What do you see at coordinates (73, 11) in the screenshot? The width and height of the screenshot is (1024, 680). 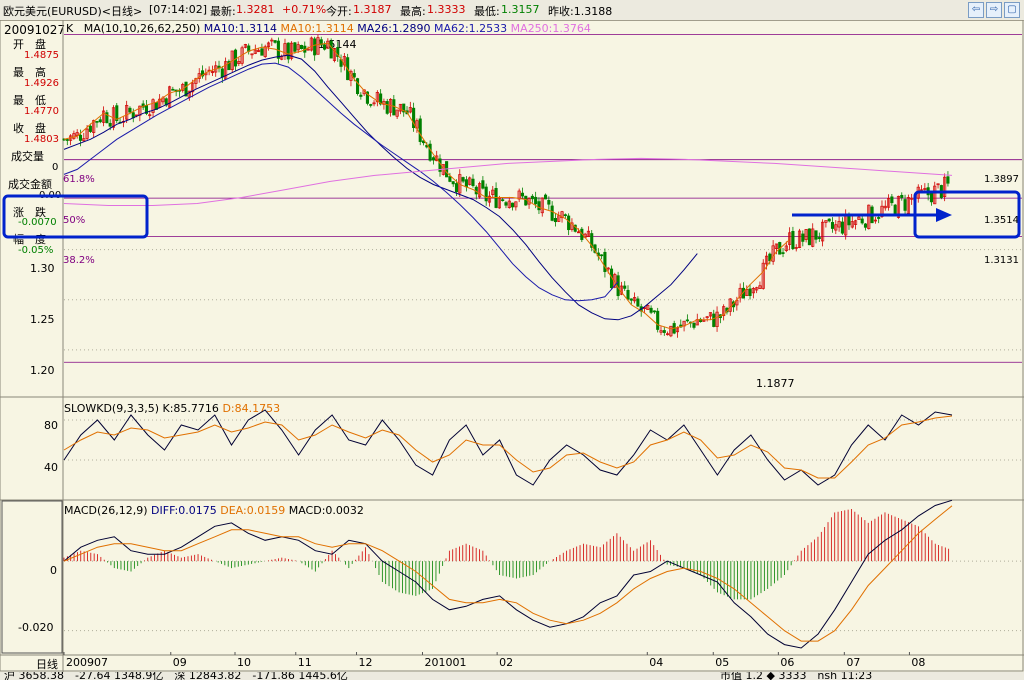 I see `pair-title: 欧元美元(EURUSD)<日线>` at bounding box center [73, 11].